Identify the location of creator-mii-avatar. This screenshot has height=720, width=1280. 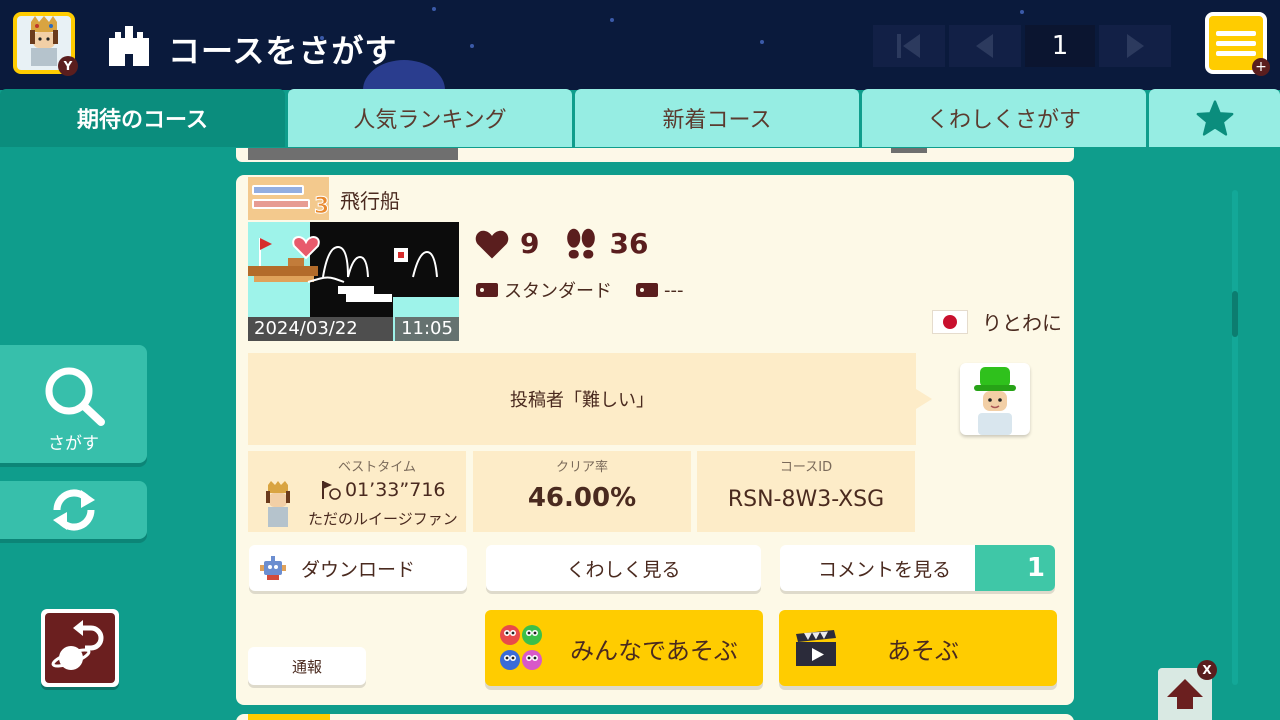
(995, 399).